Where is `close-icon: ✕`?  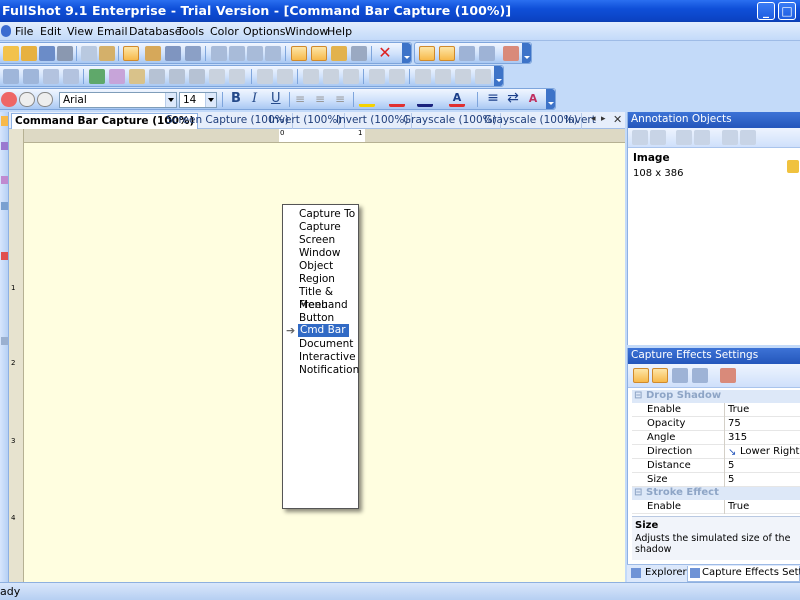 close-icon: ✕ is located at coordinates (617, 119).